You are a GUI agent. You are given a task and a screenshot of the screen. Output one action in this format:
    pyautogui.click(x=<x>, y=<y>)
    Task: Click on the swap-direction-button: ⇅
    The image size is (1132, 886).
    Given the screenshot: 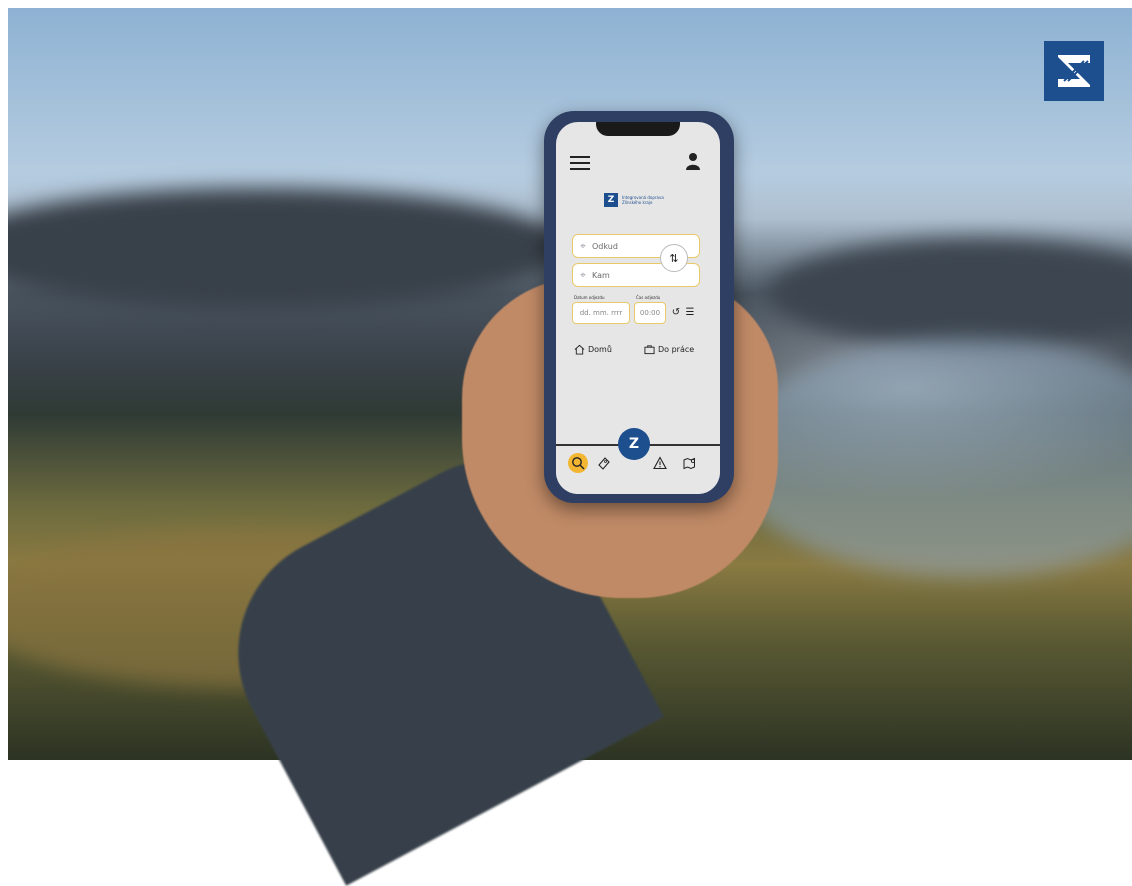 What is the action you would take?
    pyautogui.click(x=674, y=258)
    